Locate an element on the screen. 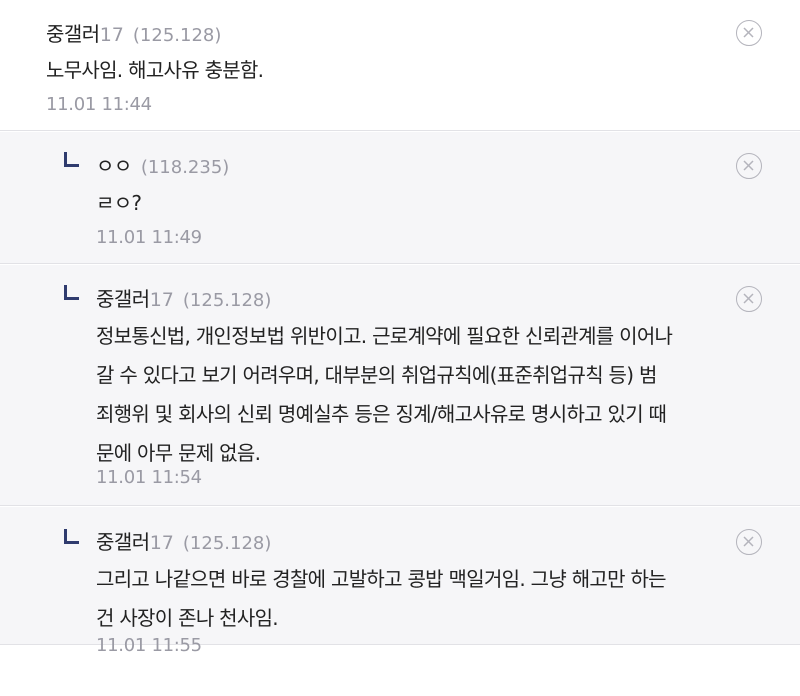 The height and width of the screenshot is (696, 800). comment-timestamp: 11.01 11:54 is located at coordinates (149, 477).